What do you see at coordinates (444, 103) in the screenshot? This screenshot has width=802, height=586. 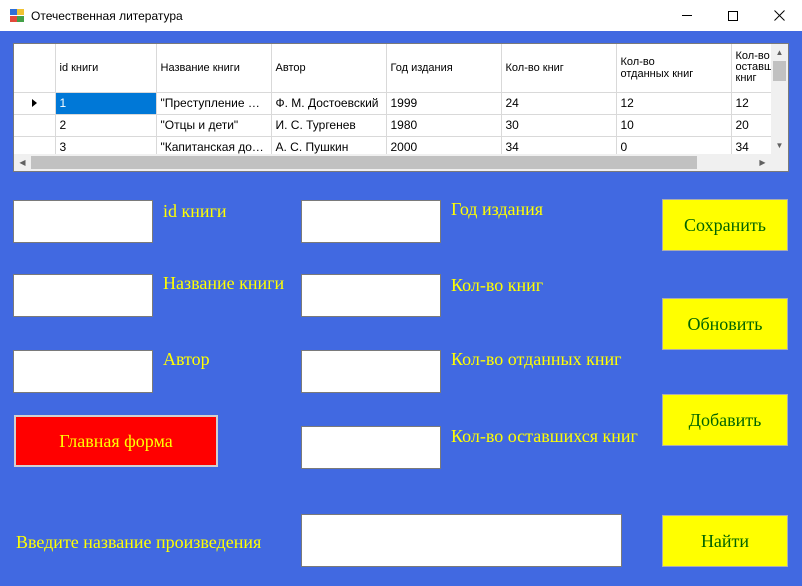 I see `table-cell: 1999` at bounding box center [444, 103].